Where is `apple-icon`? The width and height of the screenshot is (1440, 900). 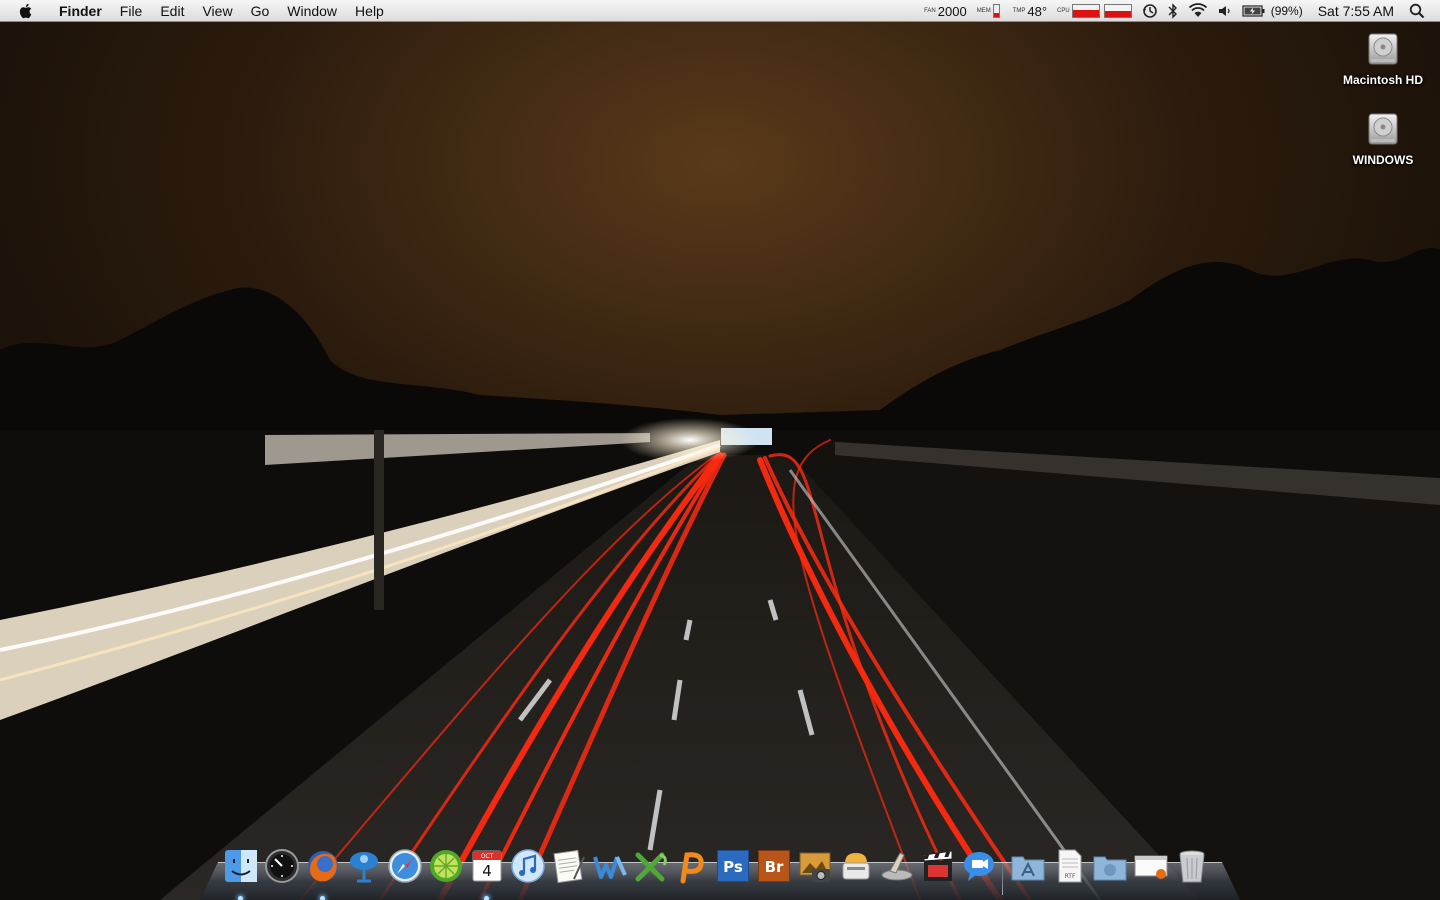 apple-icon is located at coordinates (25, 10).